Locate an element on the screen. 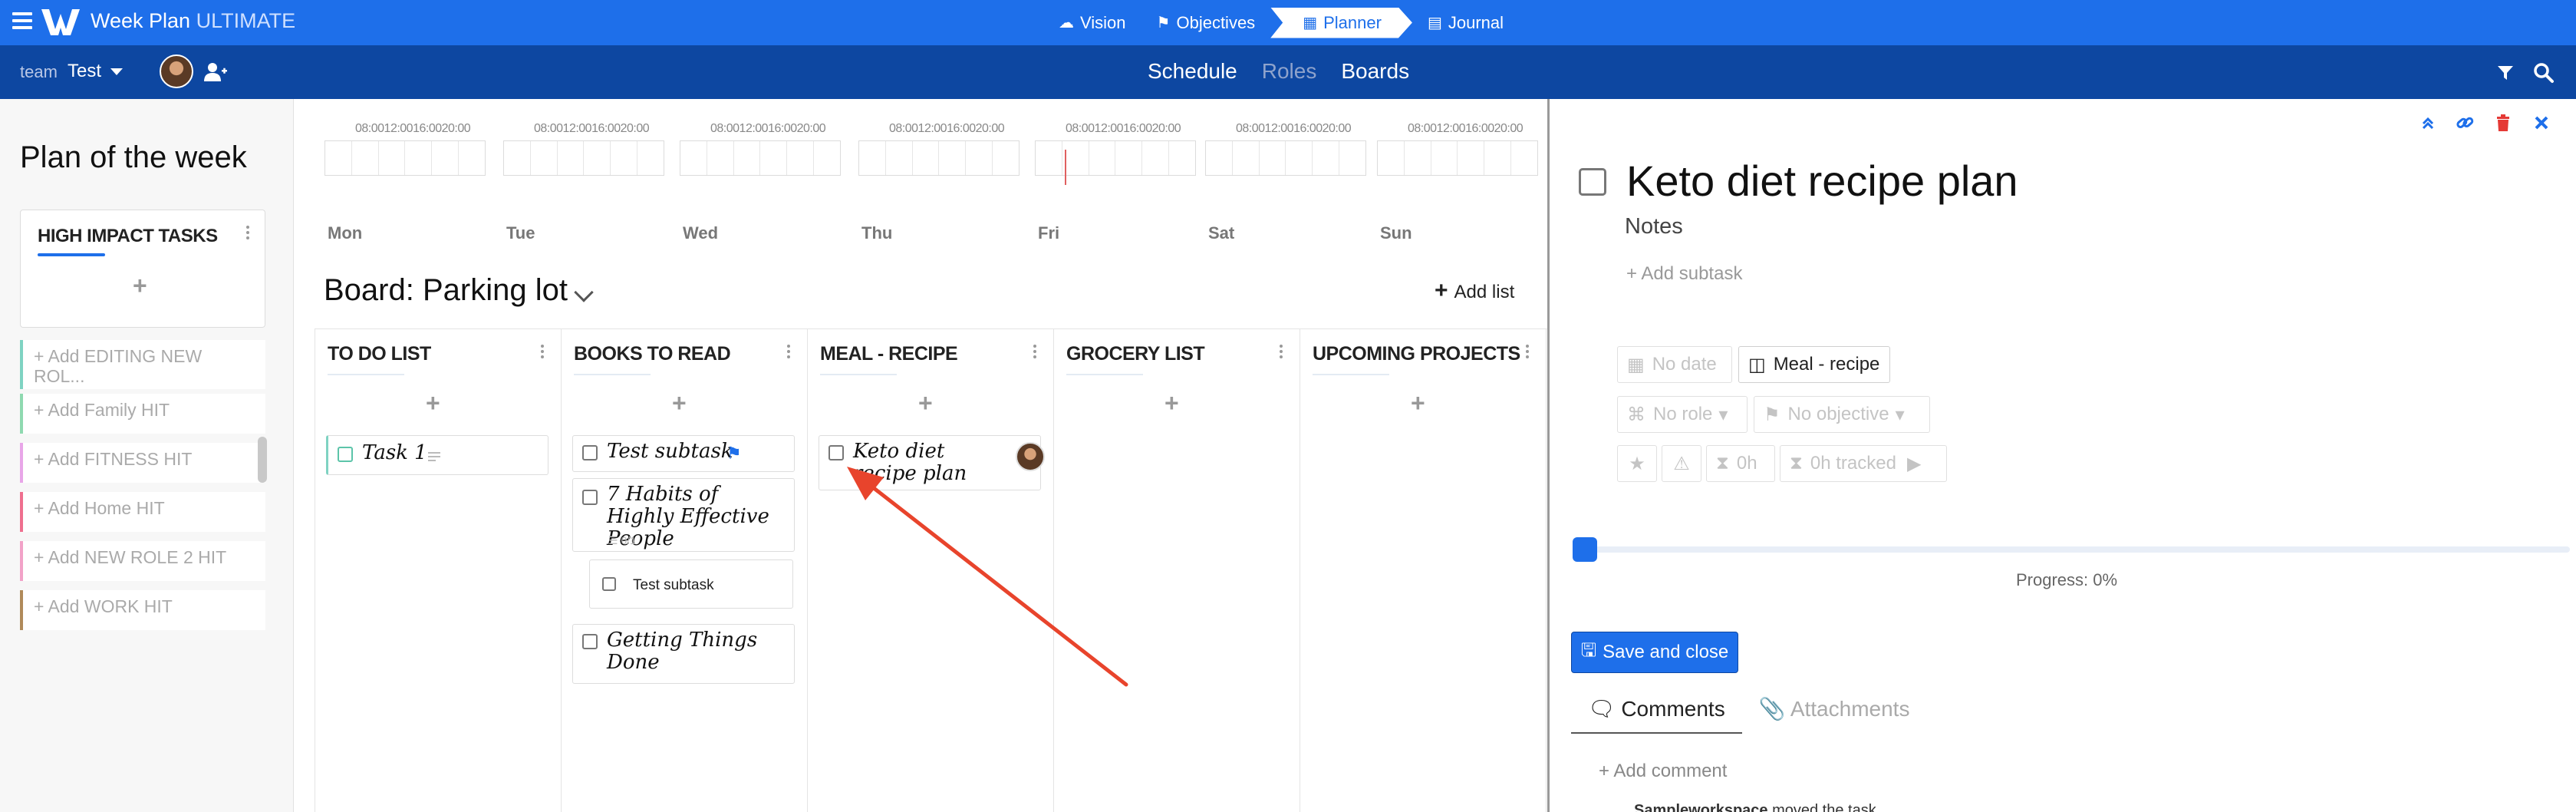 This screenshot has width=2576, height=812. tab-attachments: 📎 Attachments is located at coordinates (1834, 715).